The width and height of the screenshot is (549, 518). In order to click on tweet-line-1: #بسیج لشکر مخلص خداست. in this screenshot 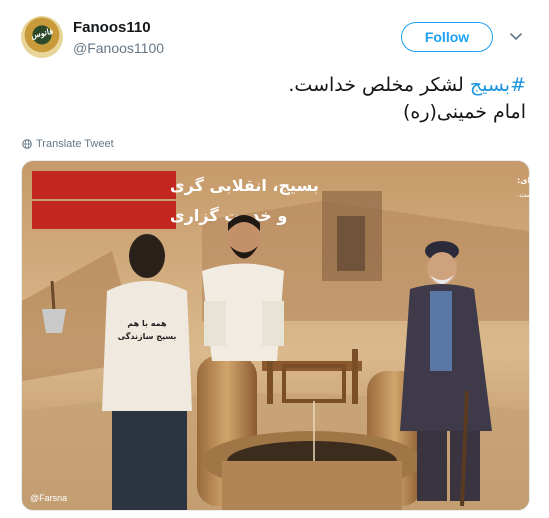, I will do `click(286, 85)`.